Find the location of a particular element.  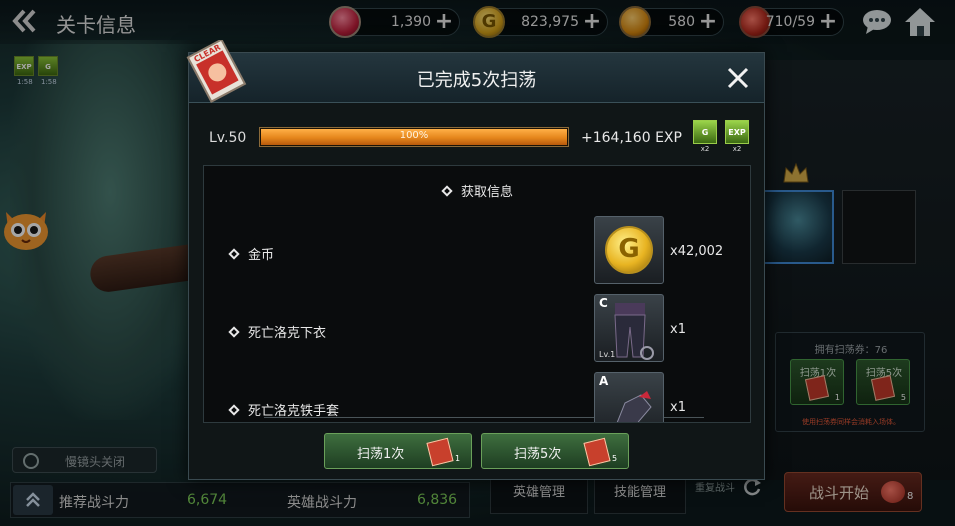

reward-list-title: 获取信息 is located at coordinates (477, 190).